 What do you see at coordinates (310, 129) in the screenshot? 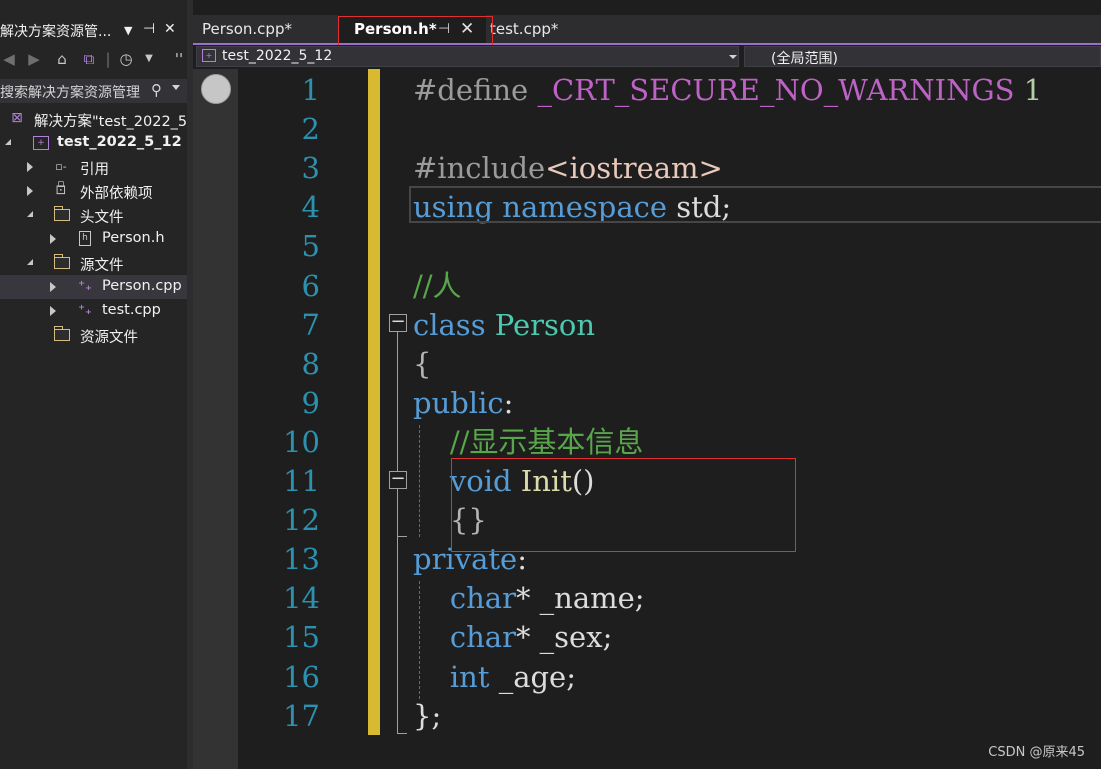
I see `line-number: 2` at bounding box center [310, 129].